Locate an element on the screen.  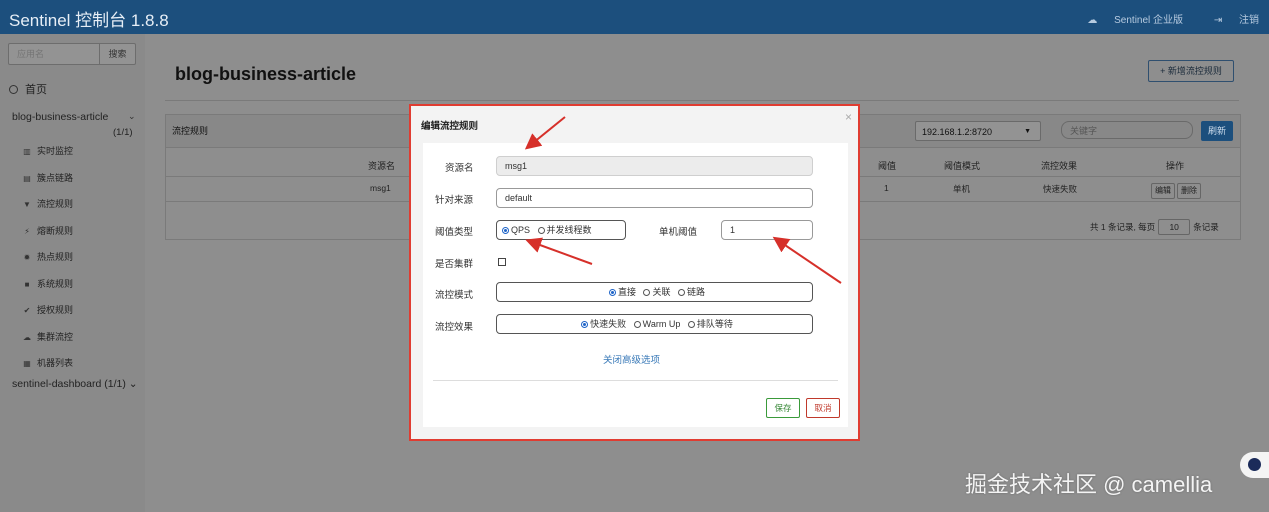
cancel-button: 取消 is located at coordinates (823, 408).